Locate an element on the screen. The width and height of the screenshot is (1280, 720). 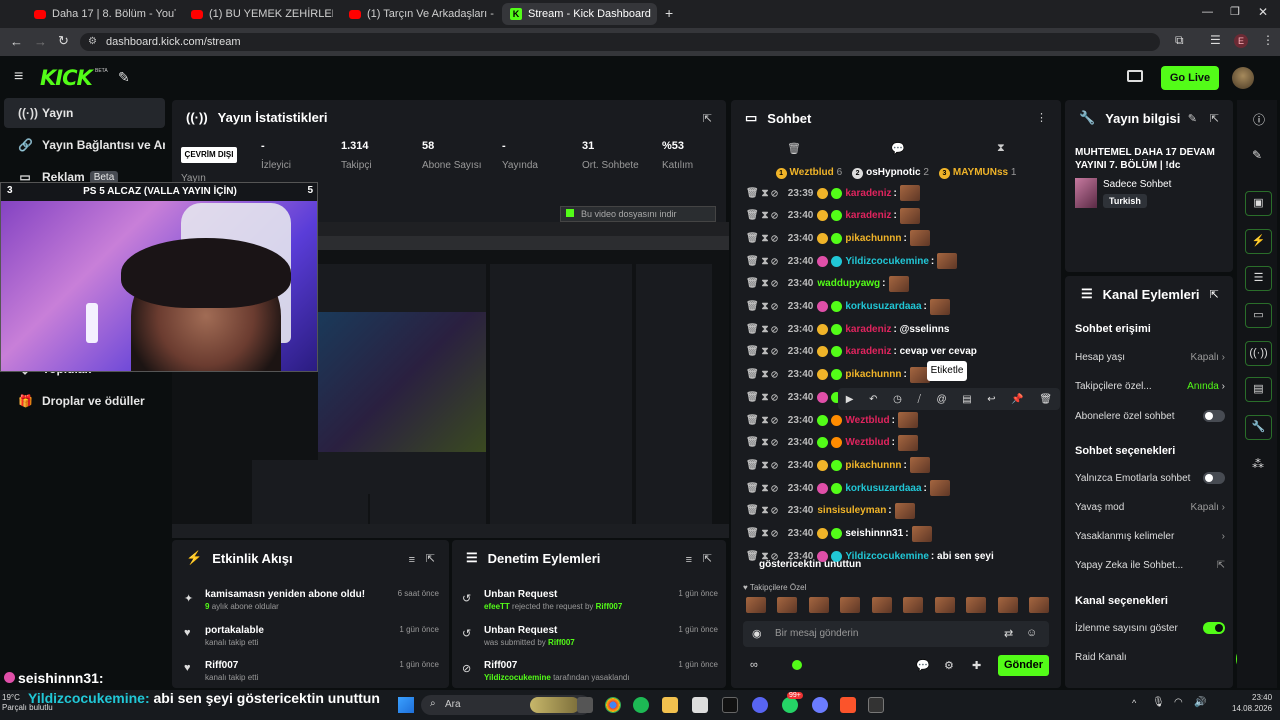
wifi-icon: ◠ is located at coordinates (1178, 702).